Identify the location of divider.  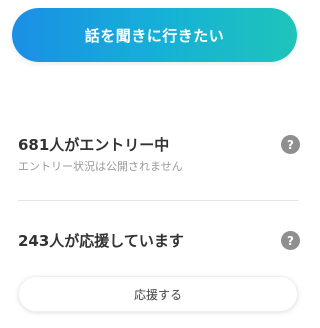
(158, 200).